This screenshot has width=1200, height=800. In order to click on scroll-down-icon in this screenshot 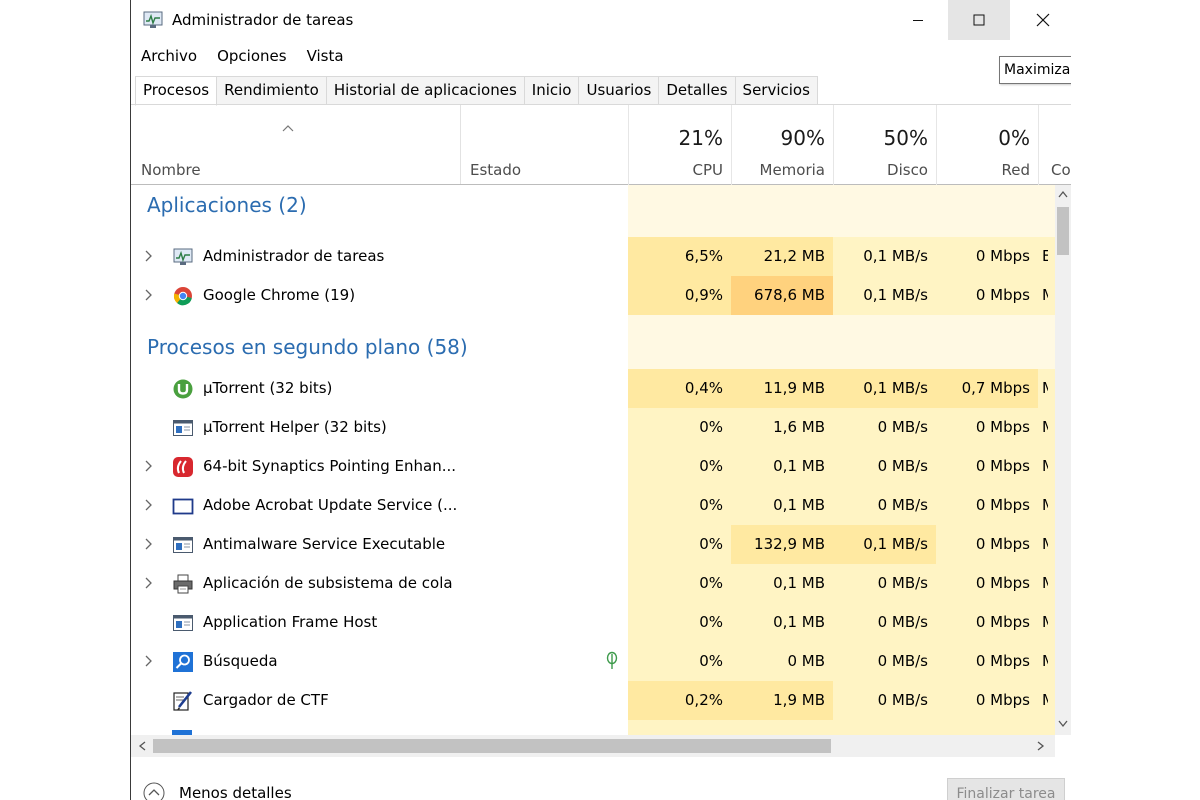, I will do `click(1063, 724)`.